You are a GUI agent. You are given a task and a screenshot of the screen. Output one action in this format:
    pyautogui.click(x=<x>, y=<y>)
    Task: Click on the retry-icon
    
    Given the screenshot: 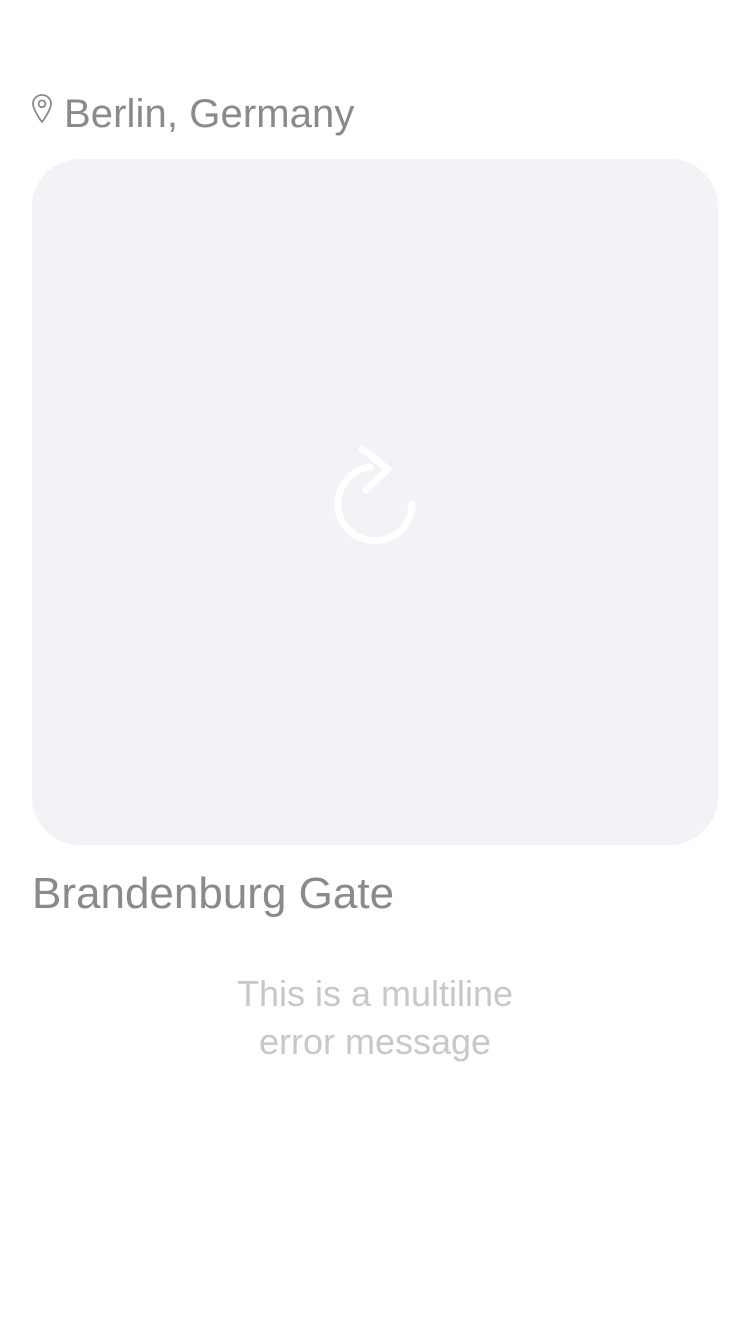 What is the action you would take?
    pyautogui.click(x=375, y=495)
    